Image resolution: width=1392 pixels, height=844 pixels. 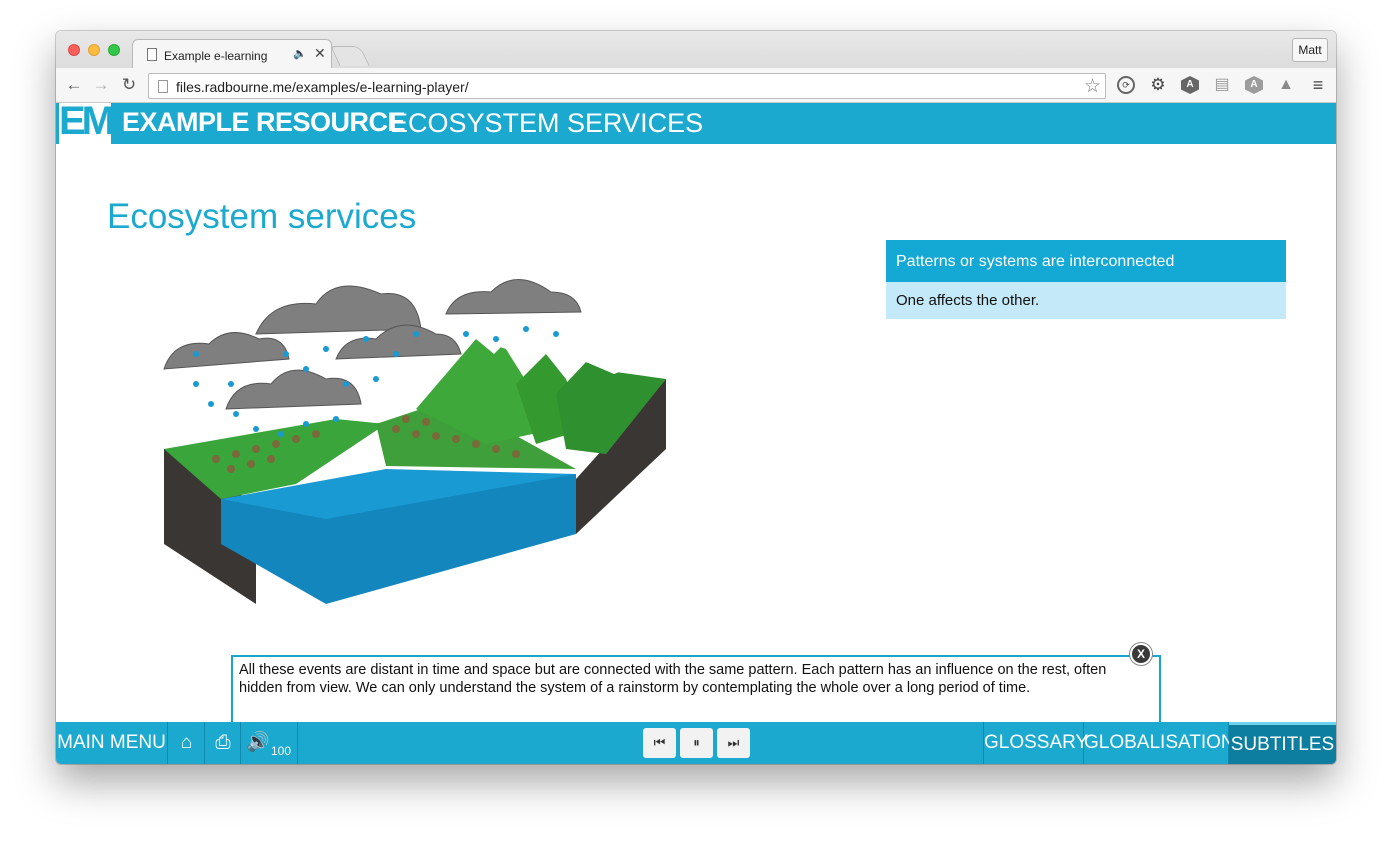 I want to click on close-window-button, so click(x=74, y=50).